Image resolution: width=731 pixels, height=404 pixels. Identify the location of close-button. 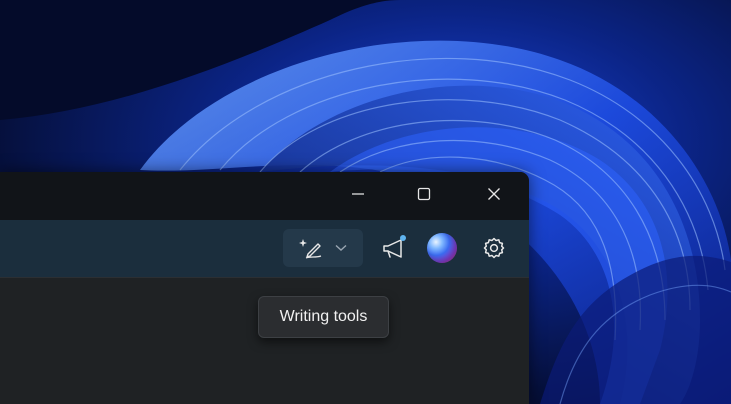
(494, 194).